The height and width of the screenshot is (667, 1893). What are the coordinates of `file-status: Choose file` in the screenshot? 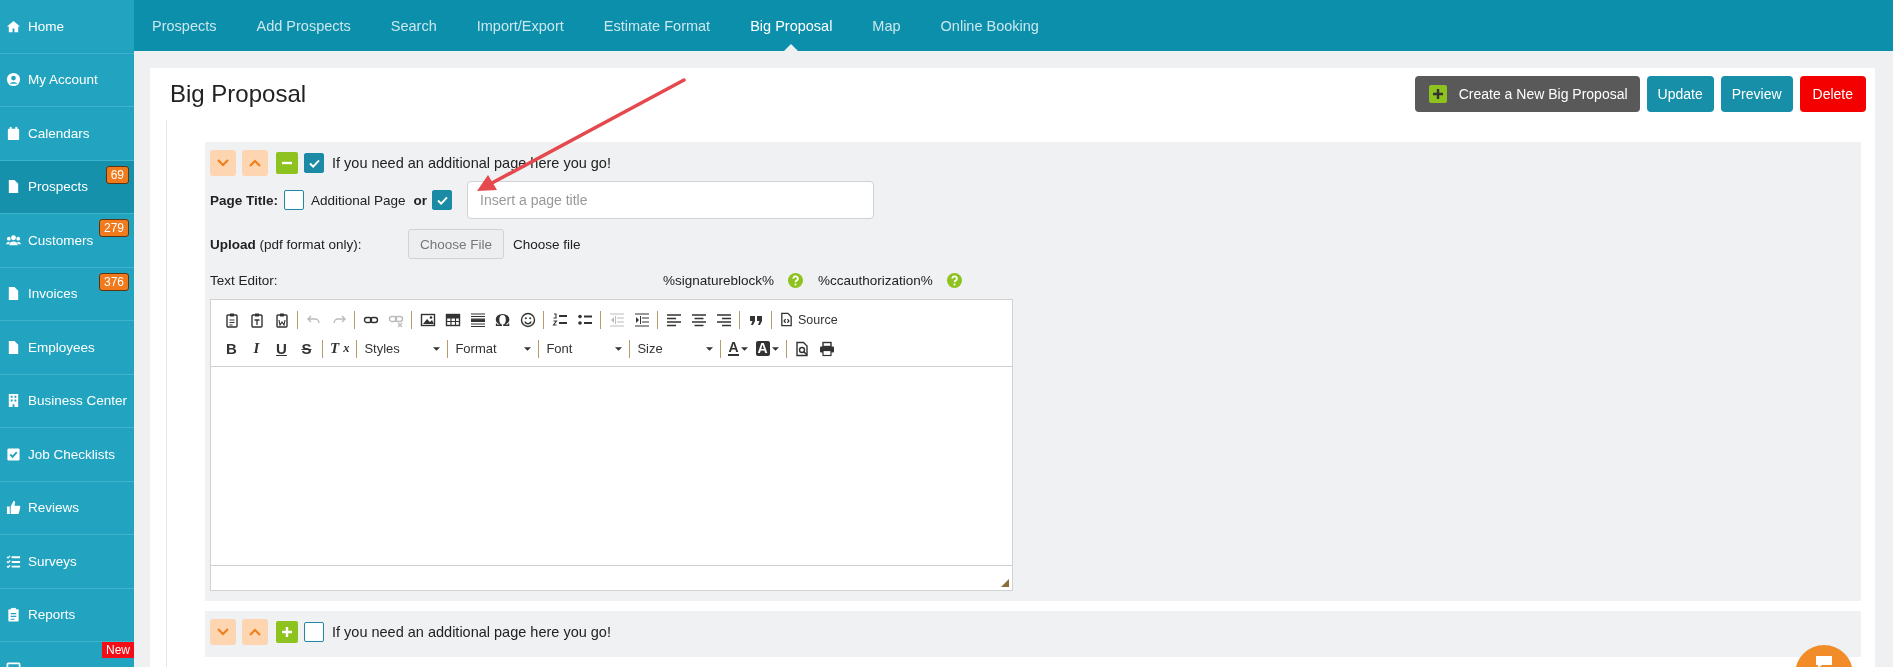 It's located at (547, 244).